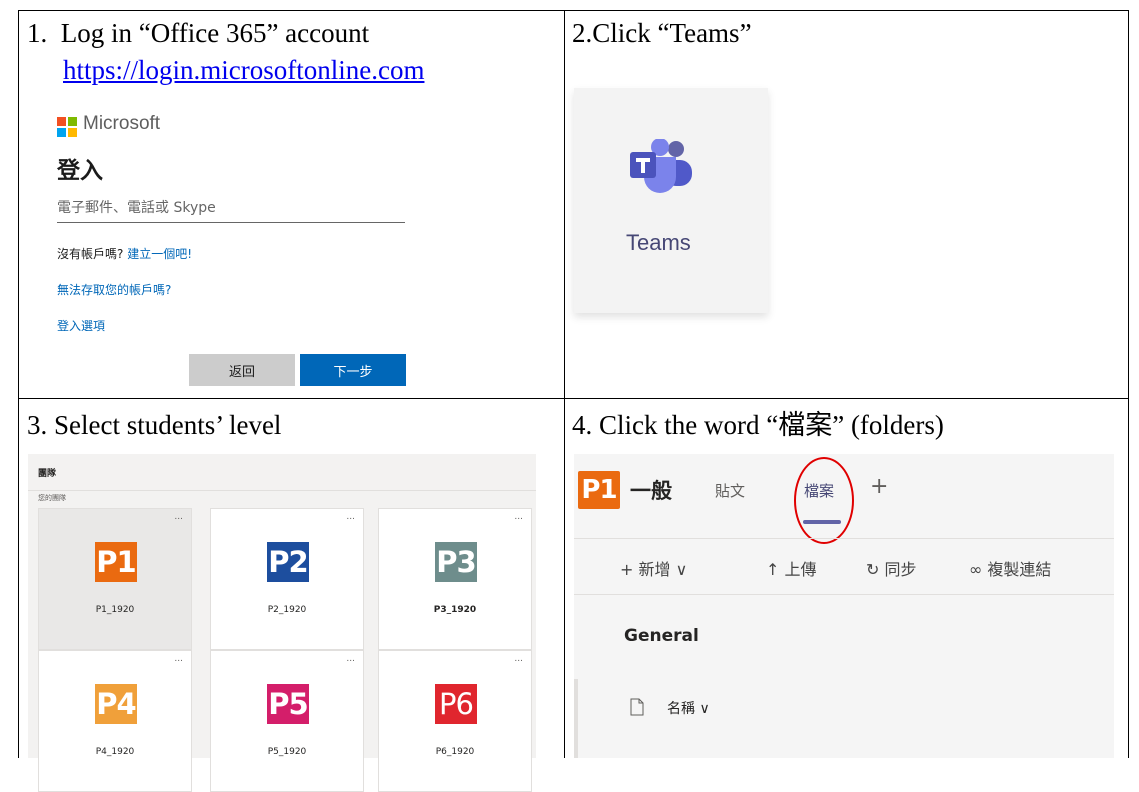 The width and height of the screenshot is (1139, 792). What do you see at coordinates (730, 490) in the screenshot?
I see `tab-posts: 貼文` at bounding box center [730, 490].